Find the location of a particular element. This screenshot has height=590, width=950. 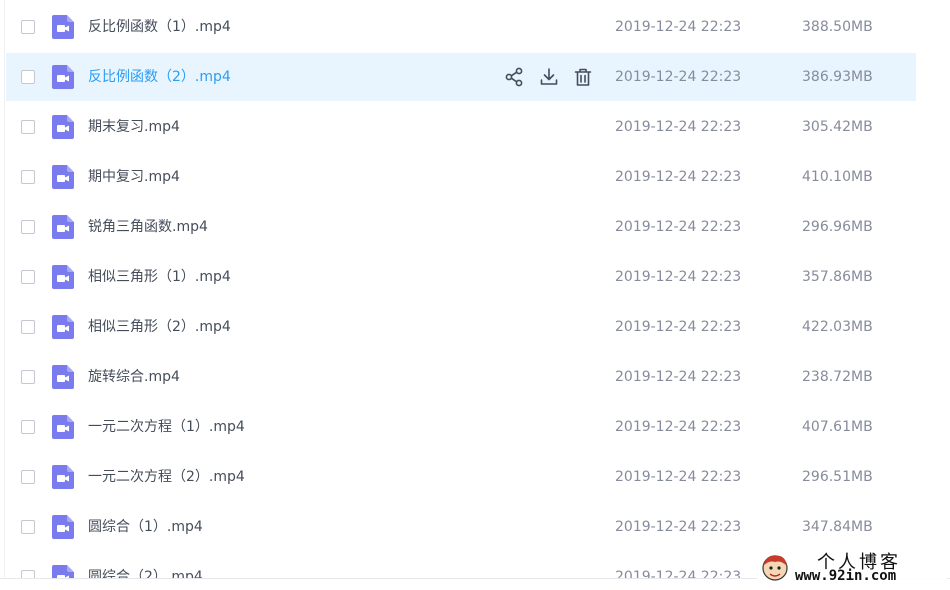

file-size: 347.84MB is located at coordinates (837, 527).